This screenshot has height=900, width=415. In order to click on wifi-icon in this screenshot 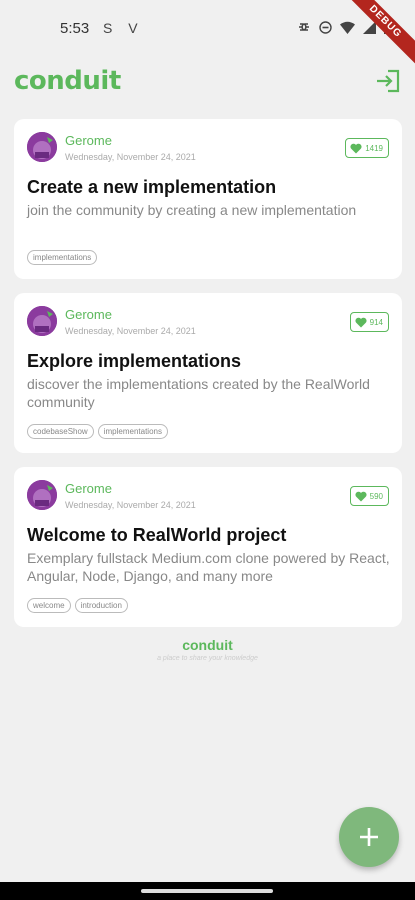, I will do `click(347, 27)`.